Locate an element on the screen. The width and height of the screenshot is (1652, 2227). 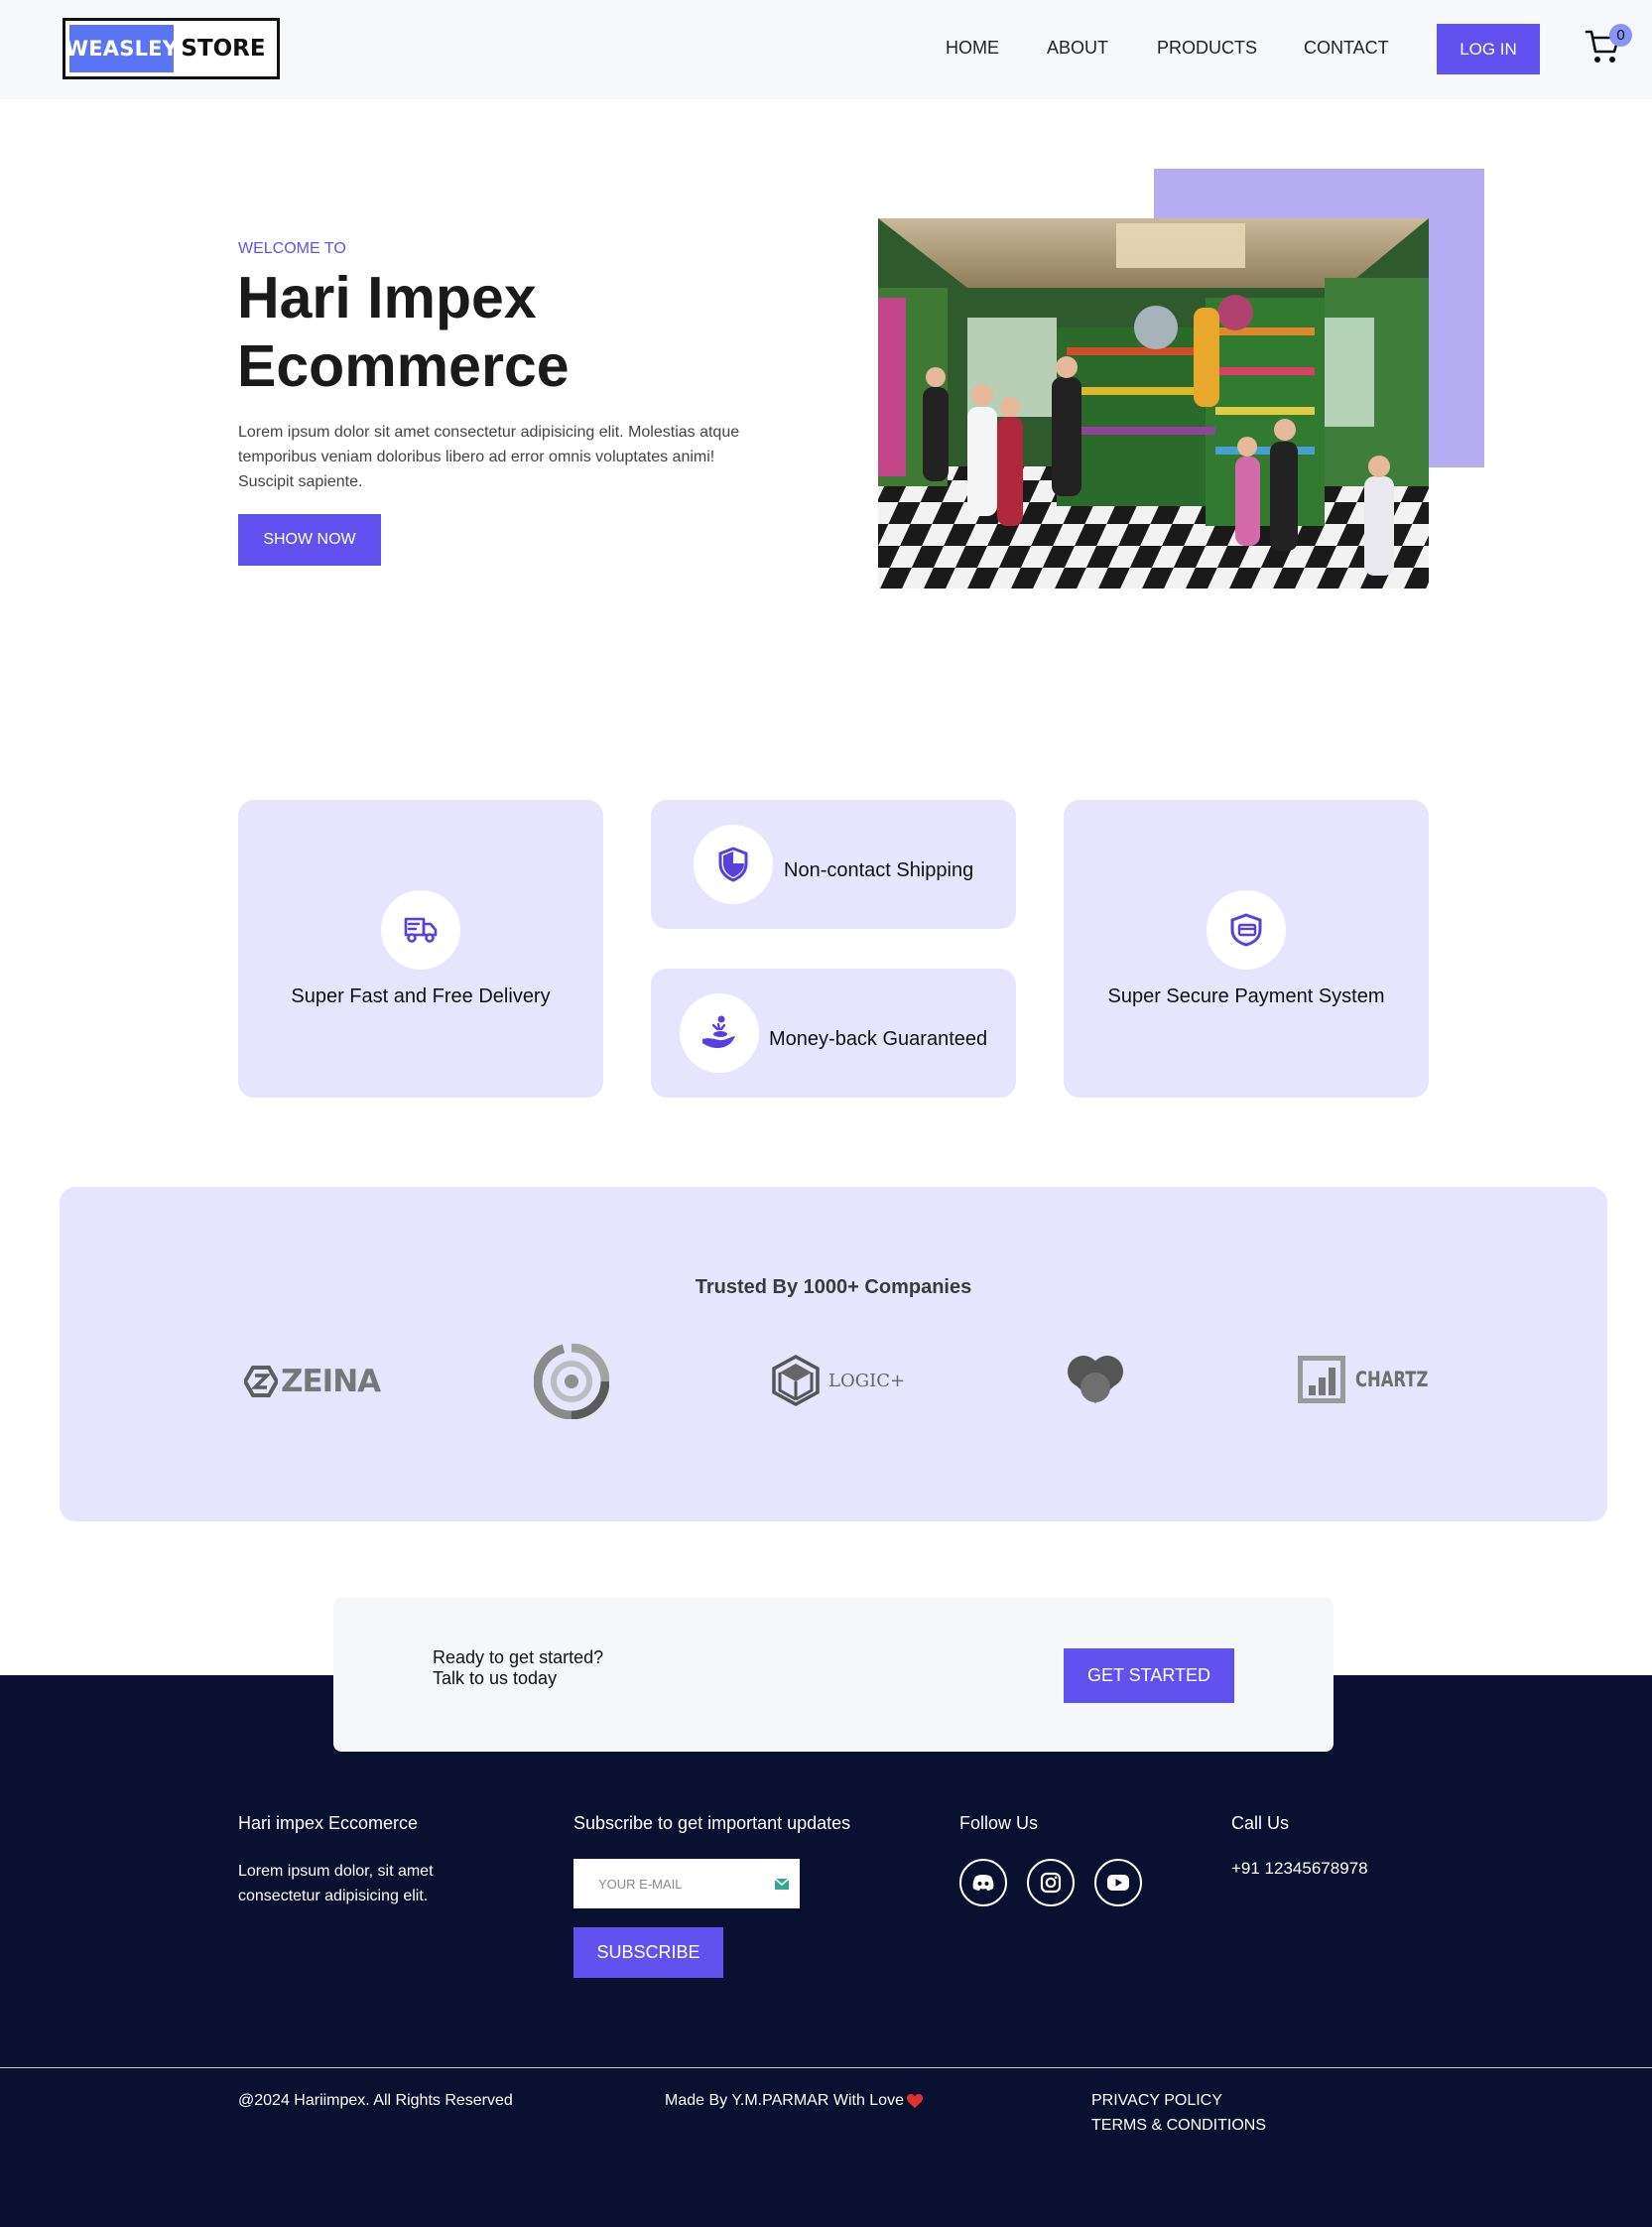
cube-icon is located at coordinates (796, 1380).